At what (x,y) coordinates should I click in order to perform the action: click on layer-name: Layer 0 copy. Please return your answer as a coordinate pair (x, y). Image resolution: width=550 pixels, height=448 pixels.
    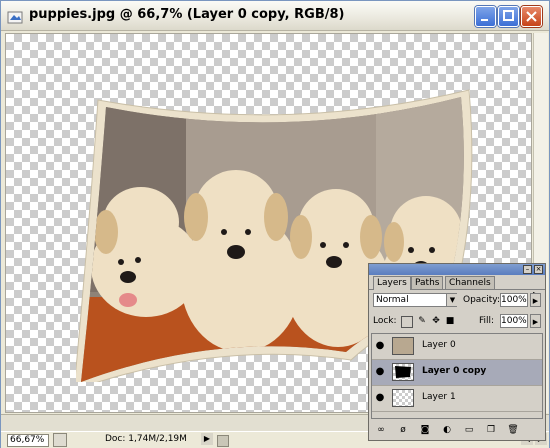
    Looking at the image, I should click on (454, 371).